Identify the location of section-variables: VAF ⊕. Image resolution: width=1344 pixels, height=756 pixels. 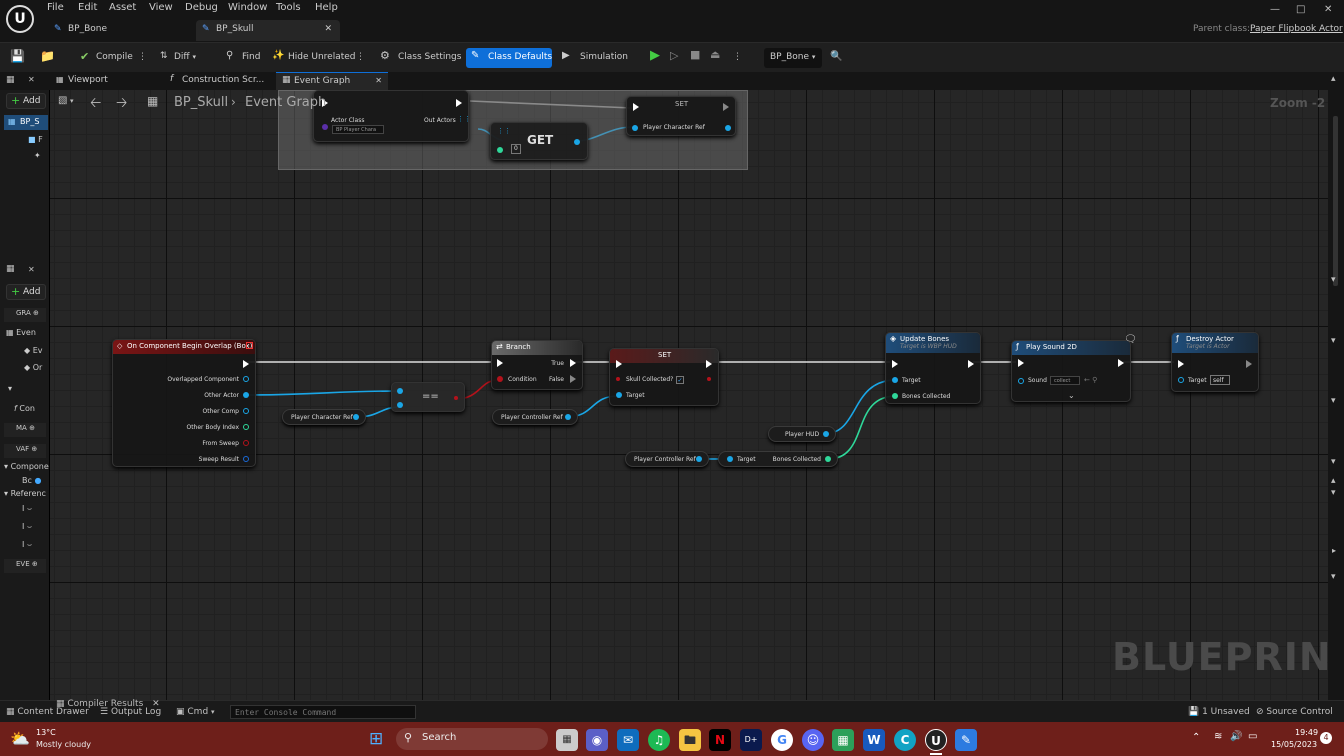
(25, 451).